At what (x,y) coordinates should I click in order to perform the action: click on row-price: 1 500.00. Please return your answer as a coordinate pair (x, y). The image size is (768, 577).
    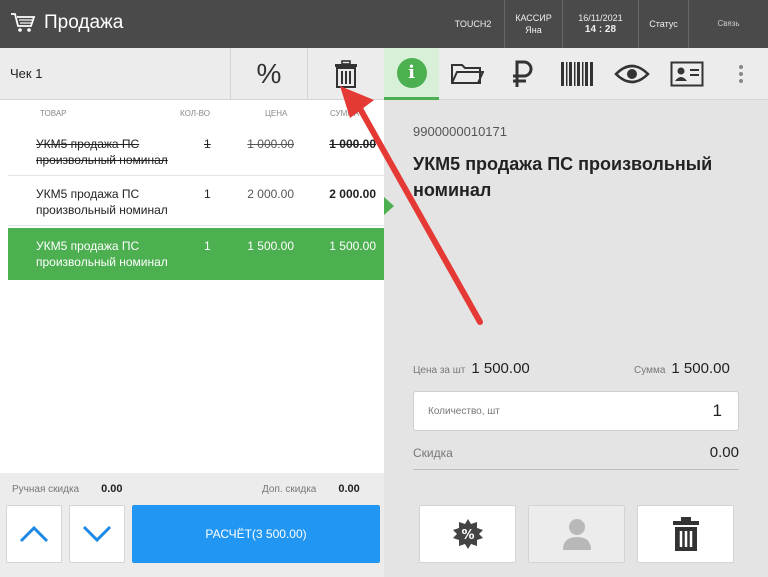
    Looking at the image, I should click on (270, 246).